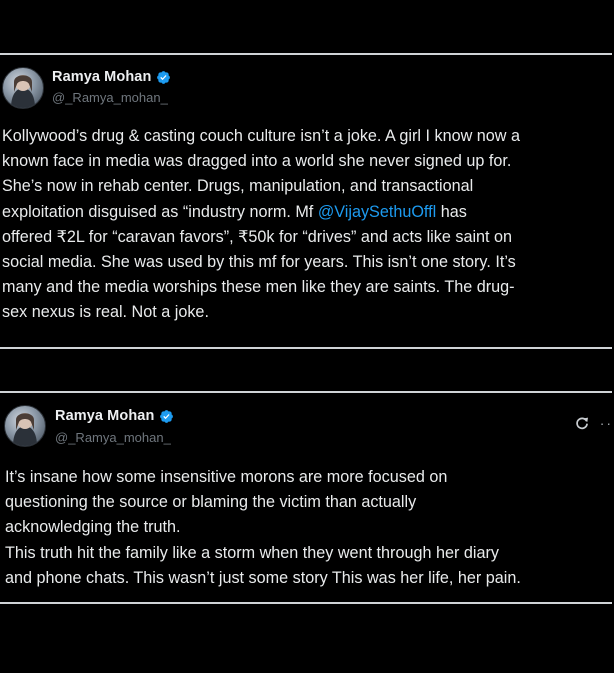  I want to click on more-icon: ⋮, so click(609, 70).